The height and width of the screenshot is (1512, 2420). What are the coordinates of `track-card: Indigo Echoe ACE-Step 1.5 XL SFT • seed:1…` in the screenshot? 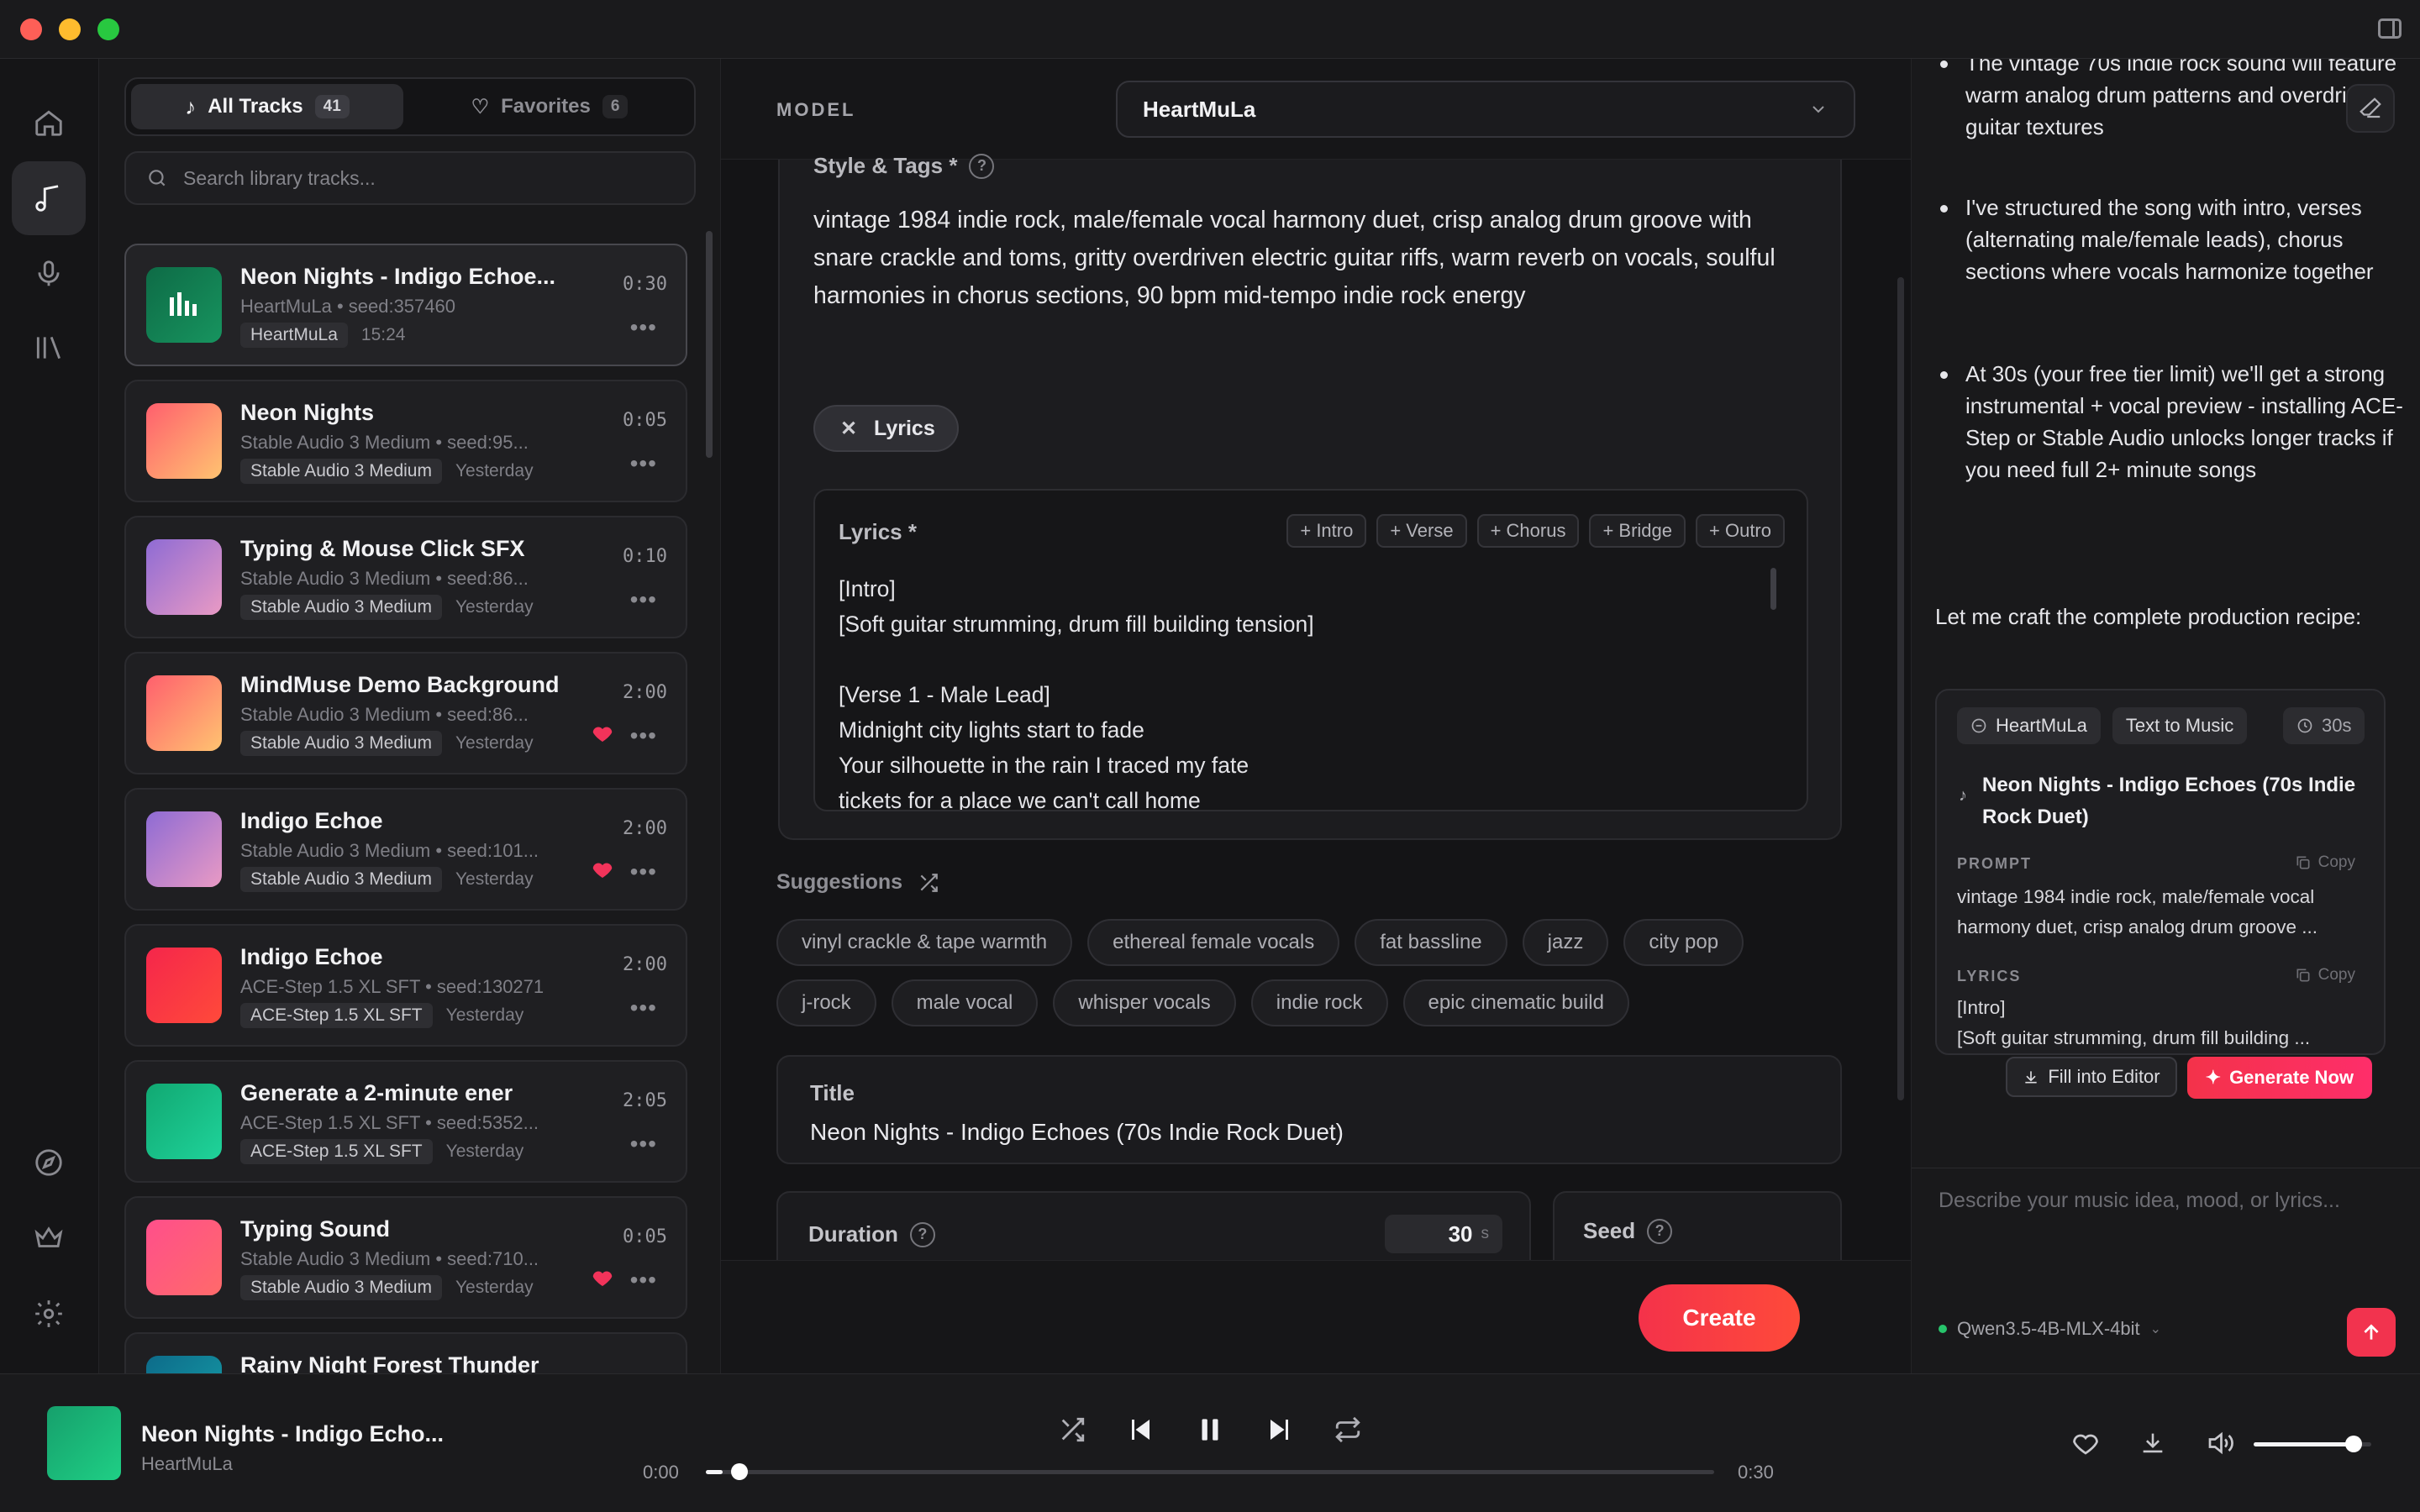 It's located at (405, 985).